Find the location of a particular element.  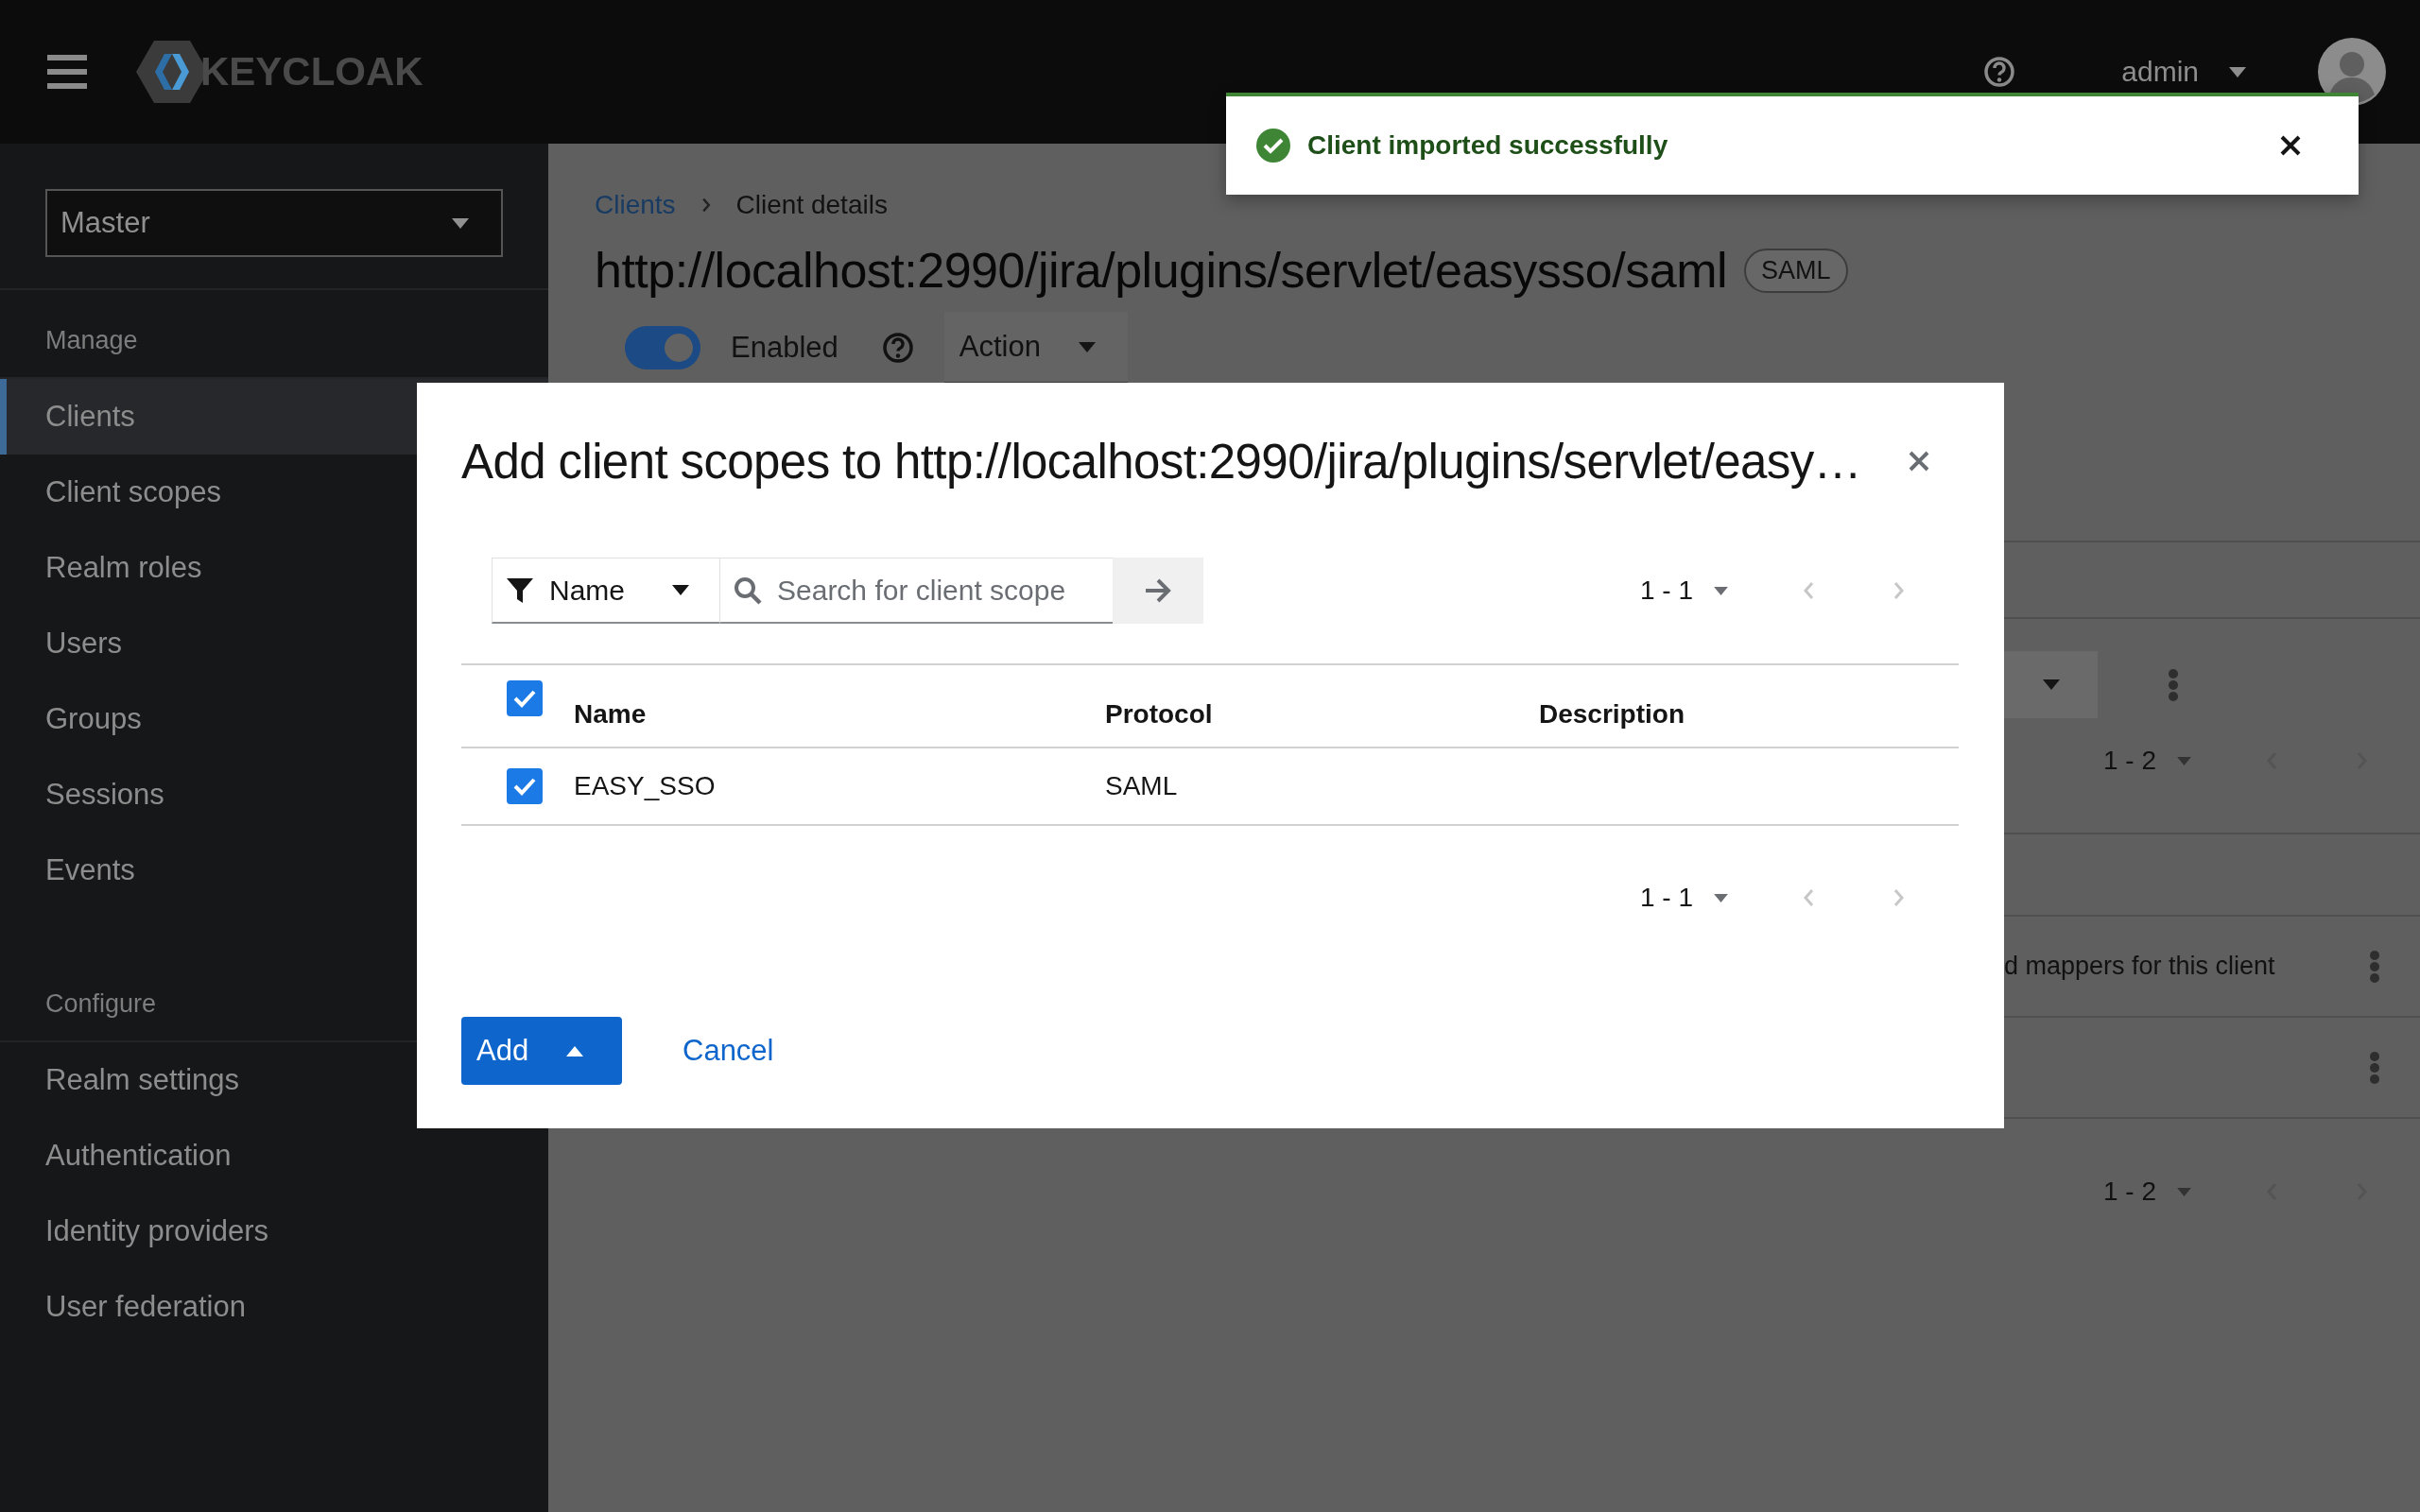

filter-icon is located at coordinates (520, 590).